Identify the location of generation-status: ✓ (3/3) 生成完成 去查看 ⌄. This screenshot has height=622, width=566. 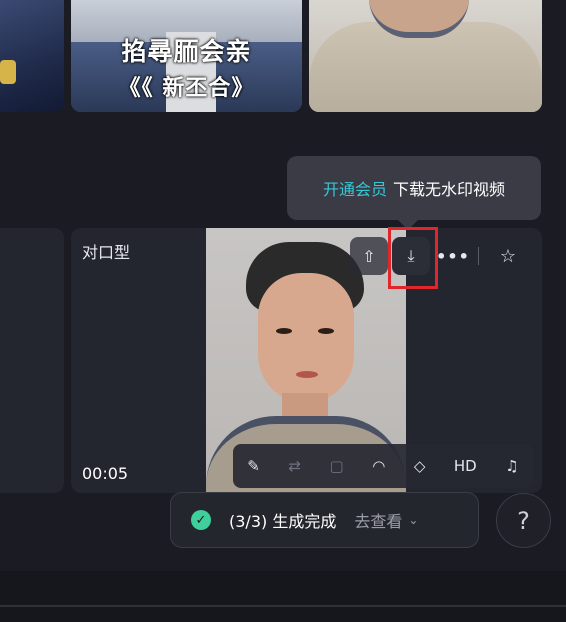
(324, 520).